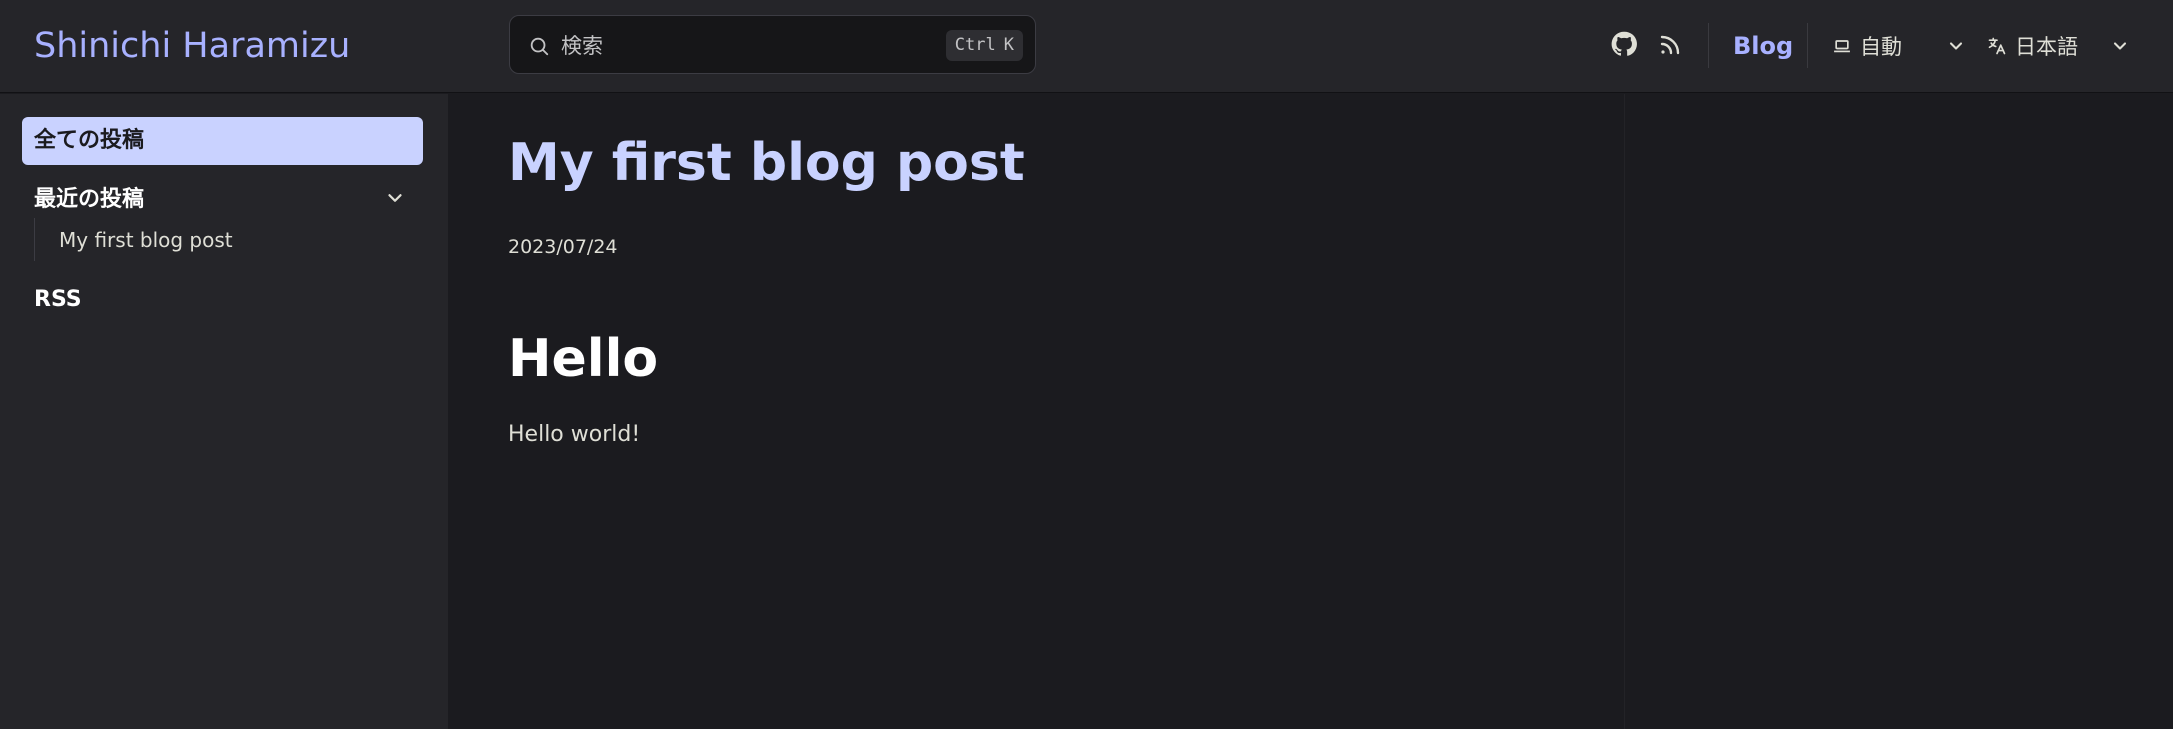 The image size is (2173, 729). Describe the element at coordinates (563, 247) in the screenshot. I see `post-date: 2023/07/24` at that location.